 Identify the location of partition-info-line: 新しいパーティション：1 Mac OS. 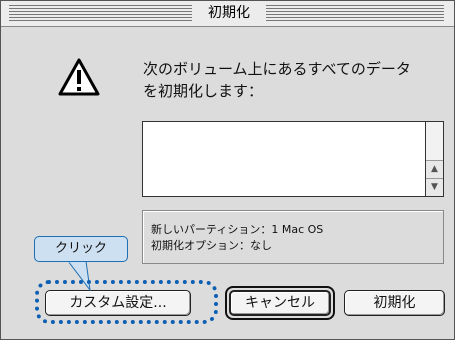
(237, 229).